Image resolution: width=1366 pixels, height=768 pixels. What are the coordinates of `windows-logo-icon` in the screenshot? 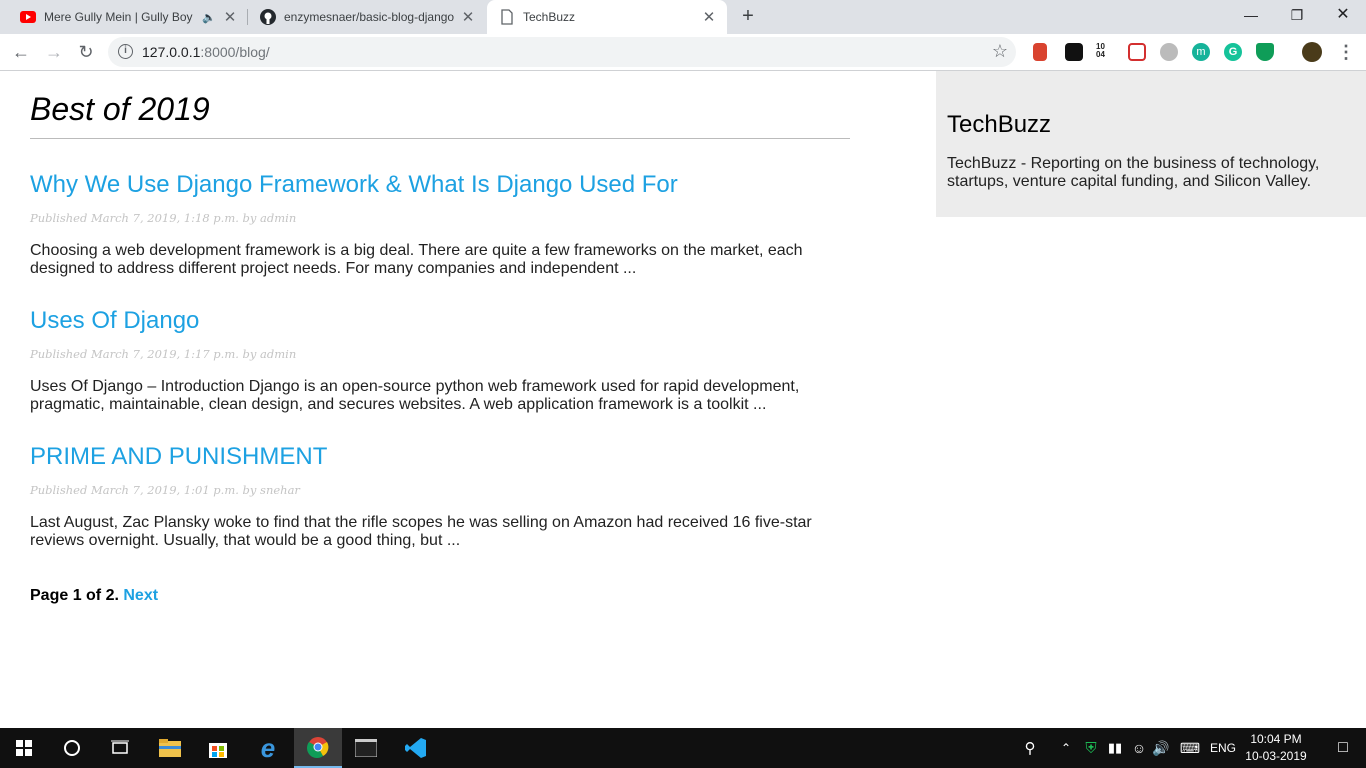 It's located at (24, 748).